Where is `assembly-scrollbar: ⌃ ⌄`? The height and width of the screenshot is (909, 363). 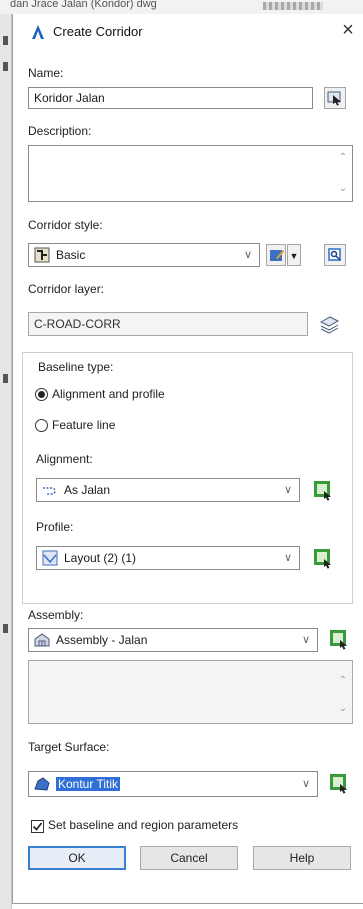
assembly-scrollbar: ⌃ ⌄ is located at coordinates (343, 692).